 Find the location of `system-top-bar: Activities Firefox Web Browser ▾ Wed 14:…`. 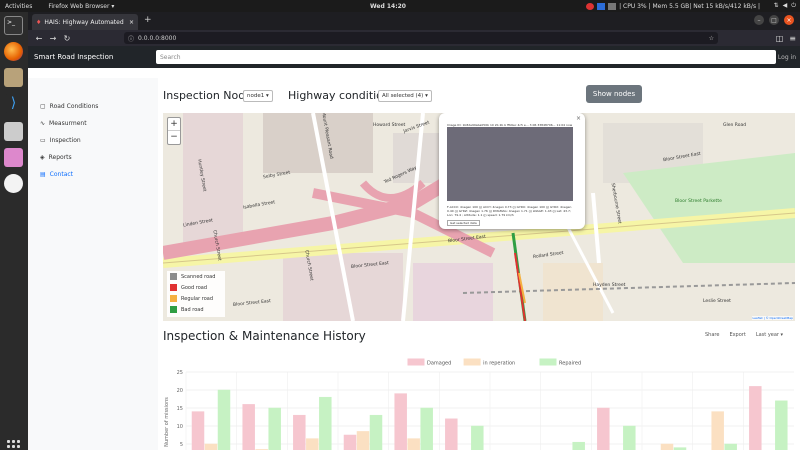

system-top-bar: Activities Firefox Web Browser ▾ Wed 14:… is located at coordinates (400, 6).